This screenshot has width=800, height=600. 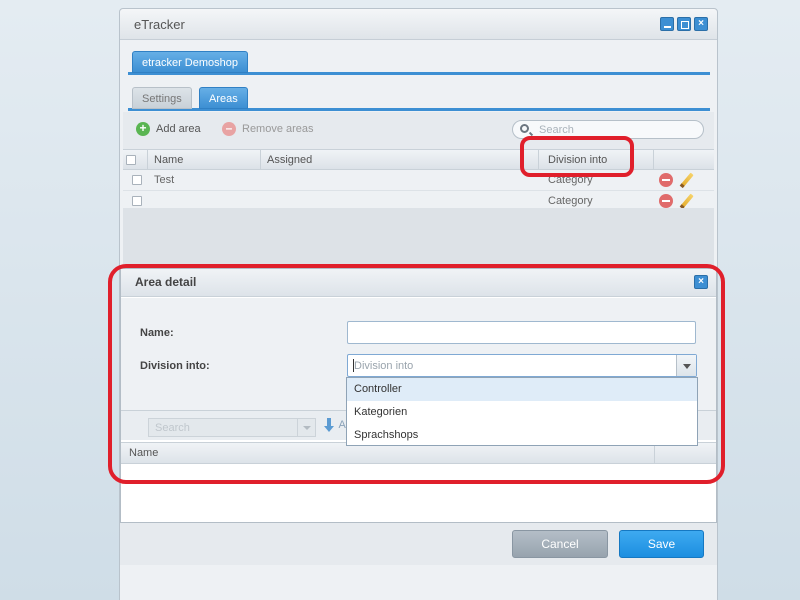 What do you see at coordinates (229, 129) in the screenshot?
I see `minus-icon: –` at bounding box center [229, 129].